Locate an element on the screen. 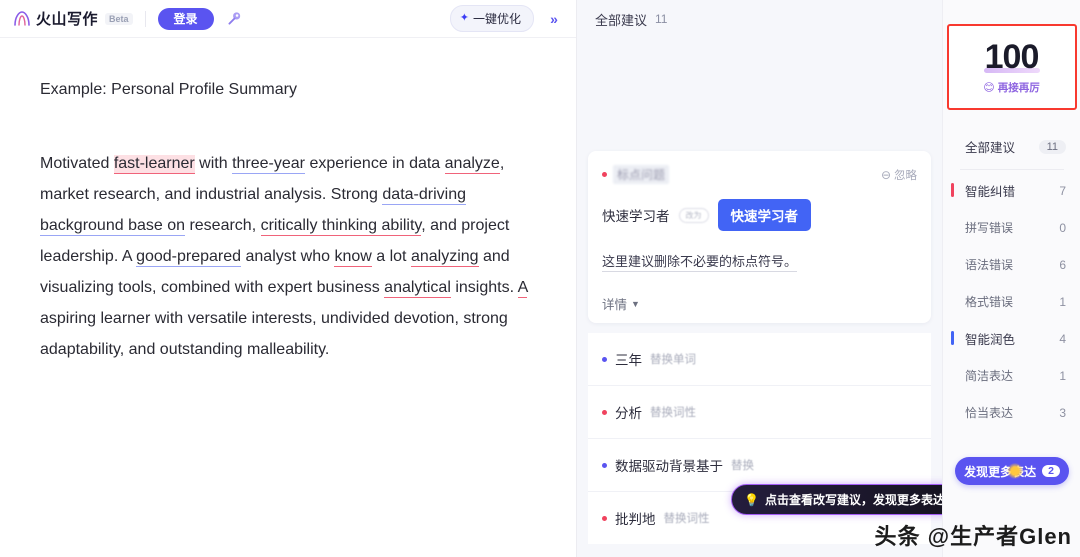 This screenshot has width=1080, height=557. volcano-logo-icon is located at coordinates (22, 19).